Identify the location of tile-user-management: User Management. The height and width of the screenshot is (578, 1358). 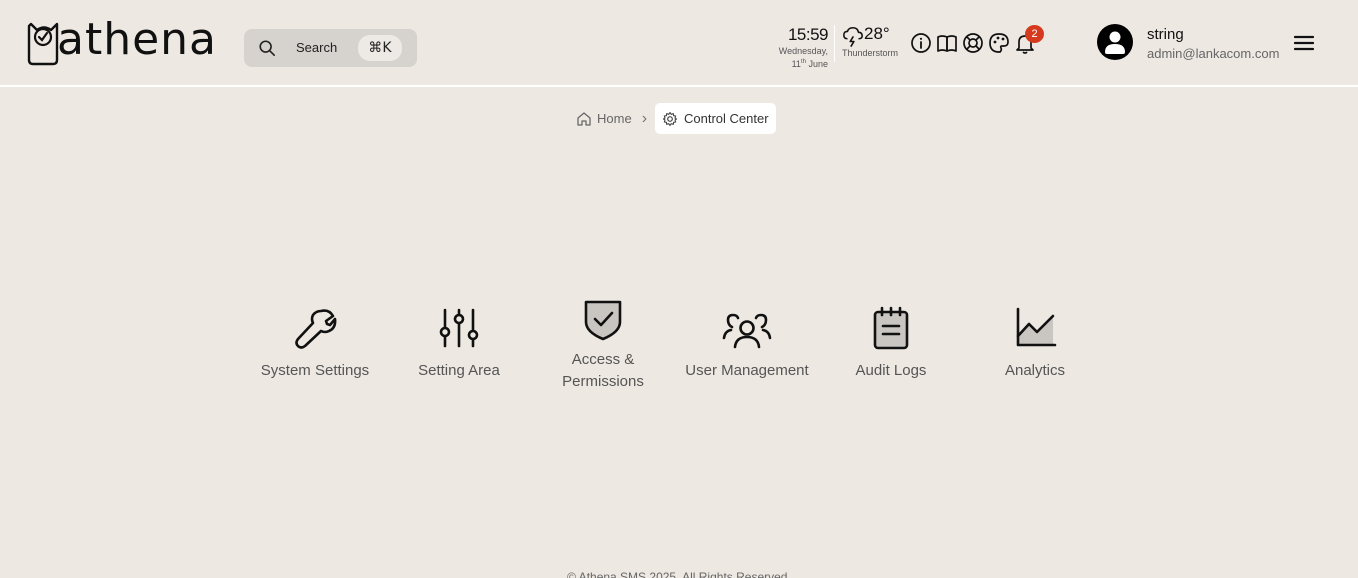
(747, 339).